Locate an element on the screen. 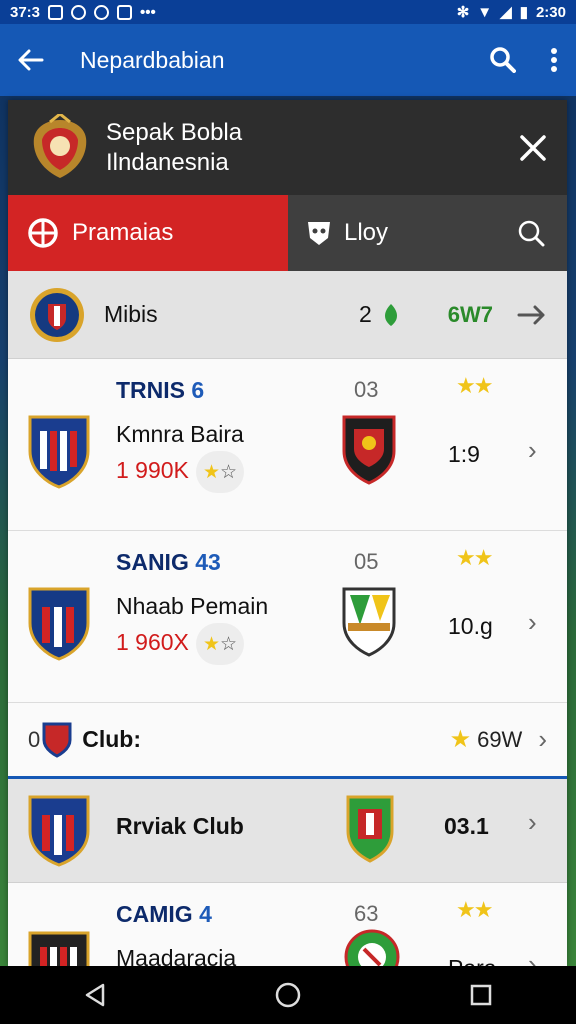 The height and width of the screenshot is (1024, 576). tab-search-icon is located at coordinates (531, 233).